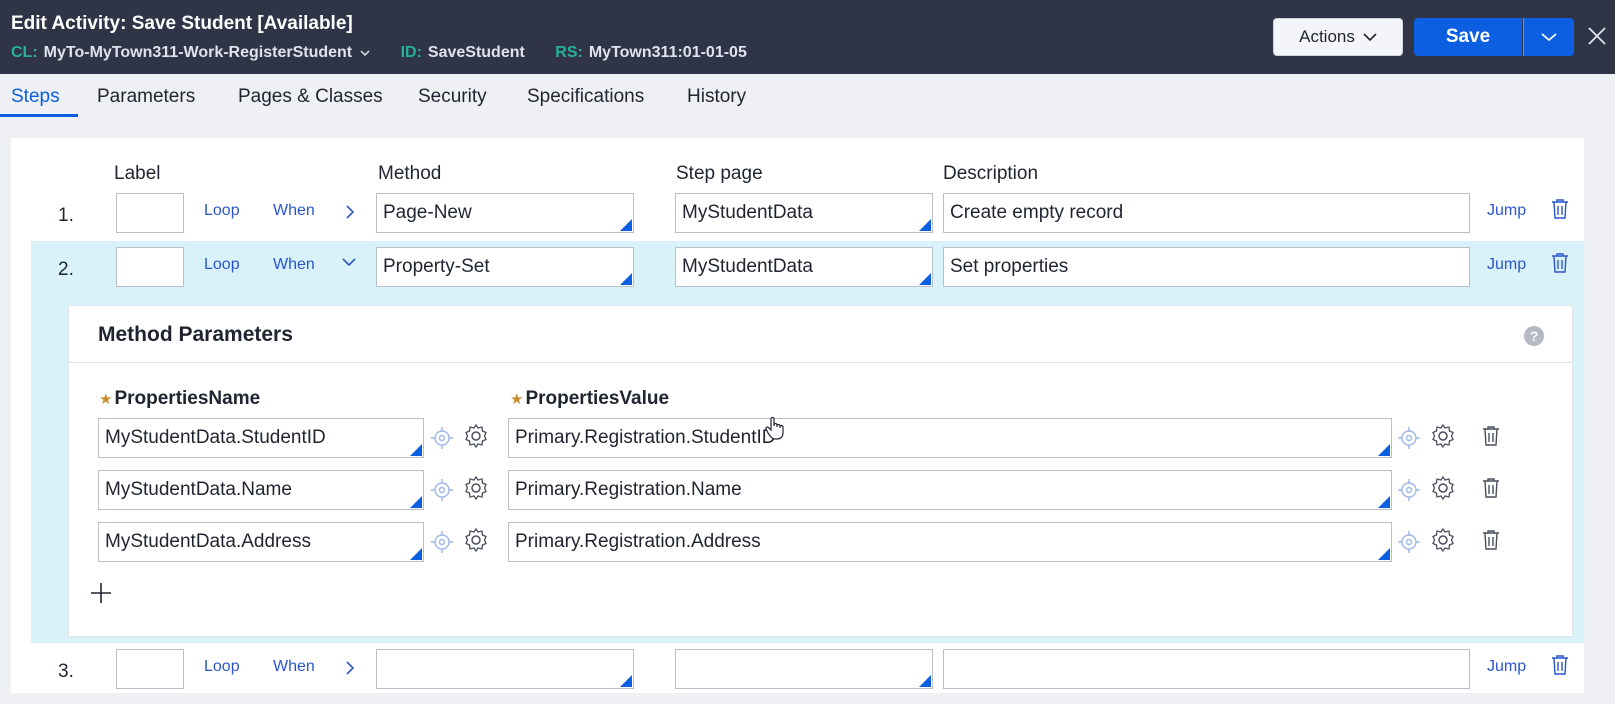  I want to click on properties-value-header: ★ PropertiesValue, so click(589, 399).